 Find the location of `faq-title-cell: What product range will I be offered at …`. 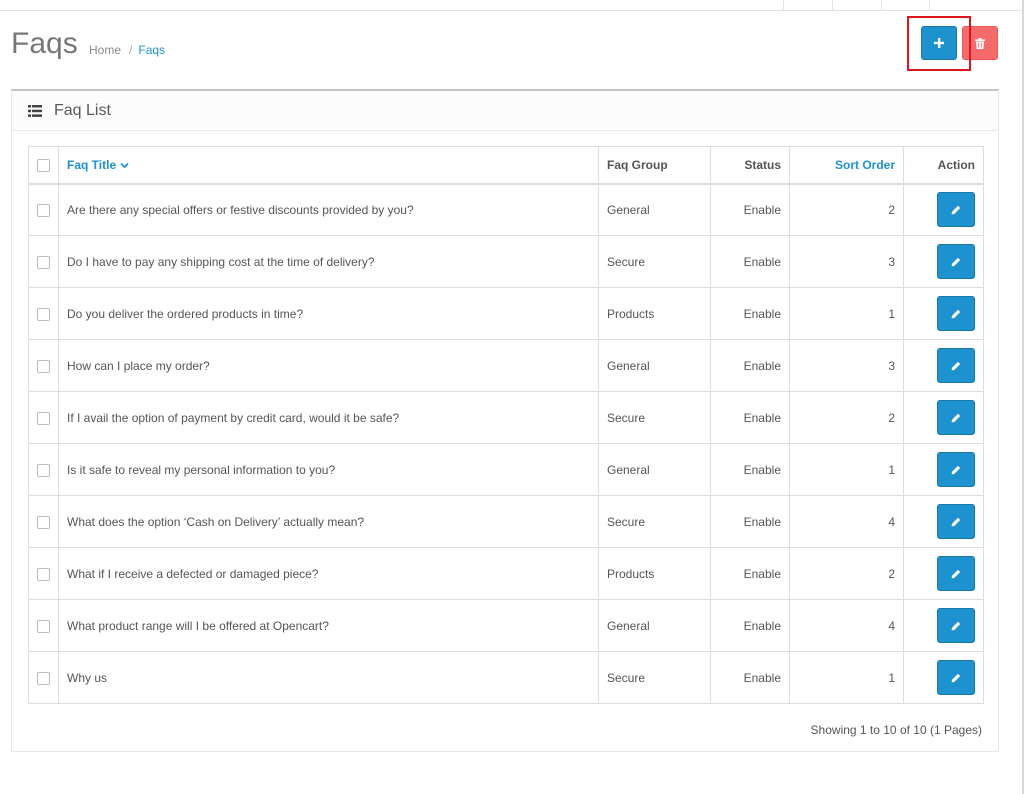

faq-title-cell: What product range will I be offered at … is located at coordinates (328, 625).